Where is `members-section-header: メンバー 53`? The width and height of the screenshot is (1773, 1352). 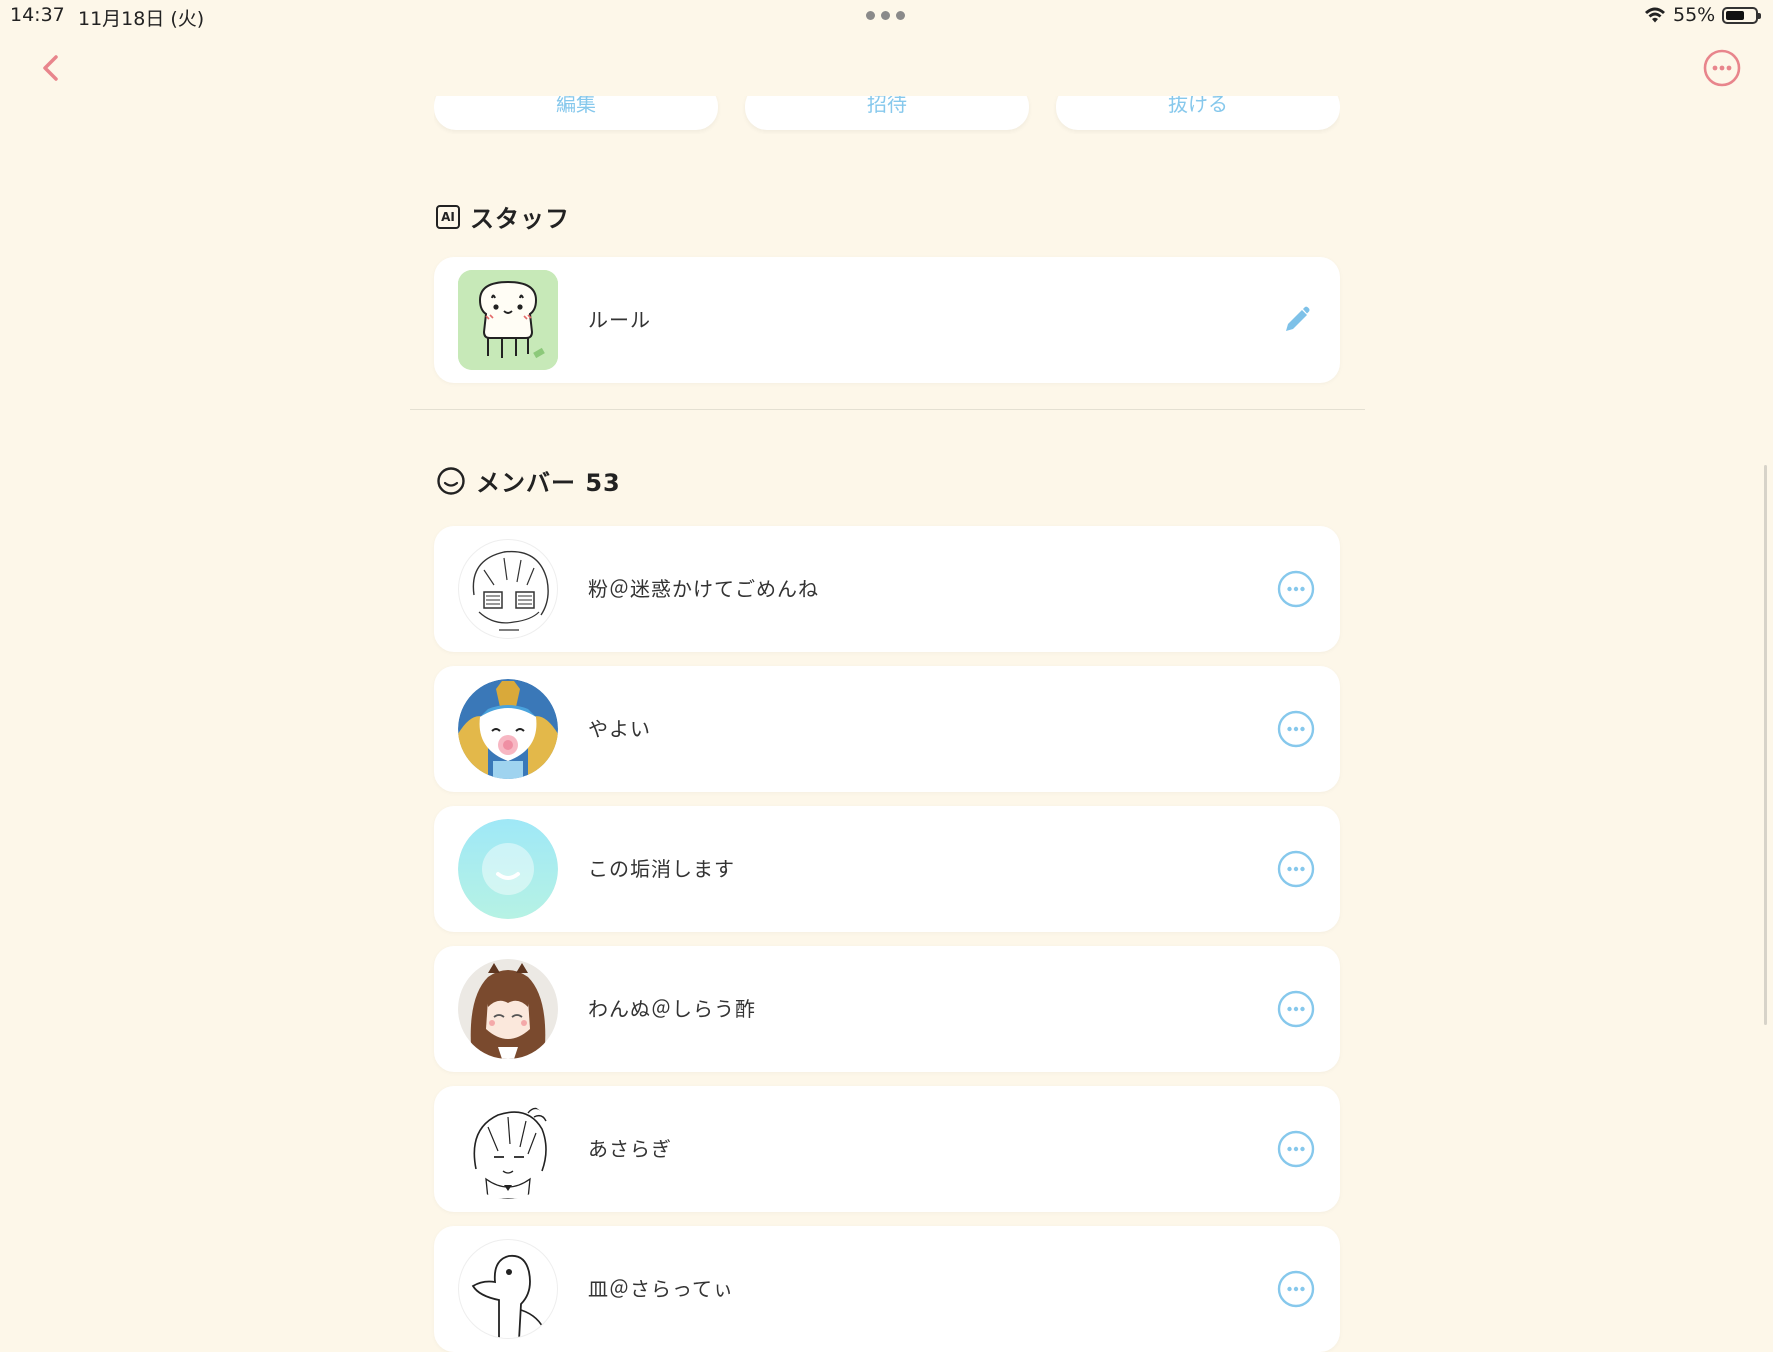 members-section-header: メンバー 53 is located at coordinates (528, 480).